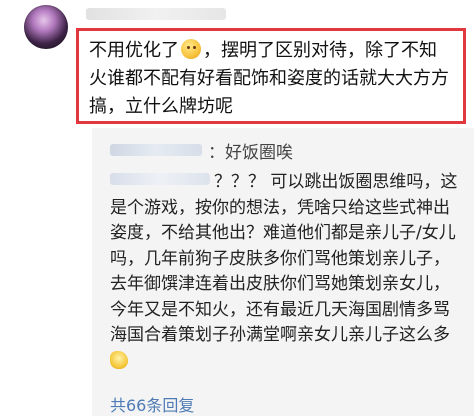 This screenshot has width=474, height=416. What do you see at coordinates (119, 359) in the screenshot?
I see `laugh-emoji-icon` at bounding box center [119, 359].